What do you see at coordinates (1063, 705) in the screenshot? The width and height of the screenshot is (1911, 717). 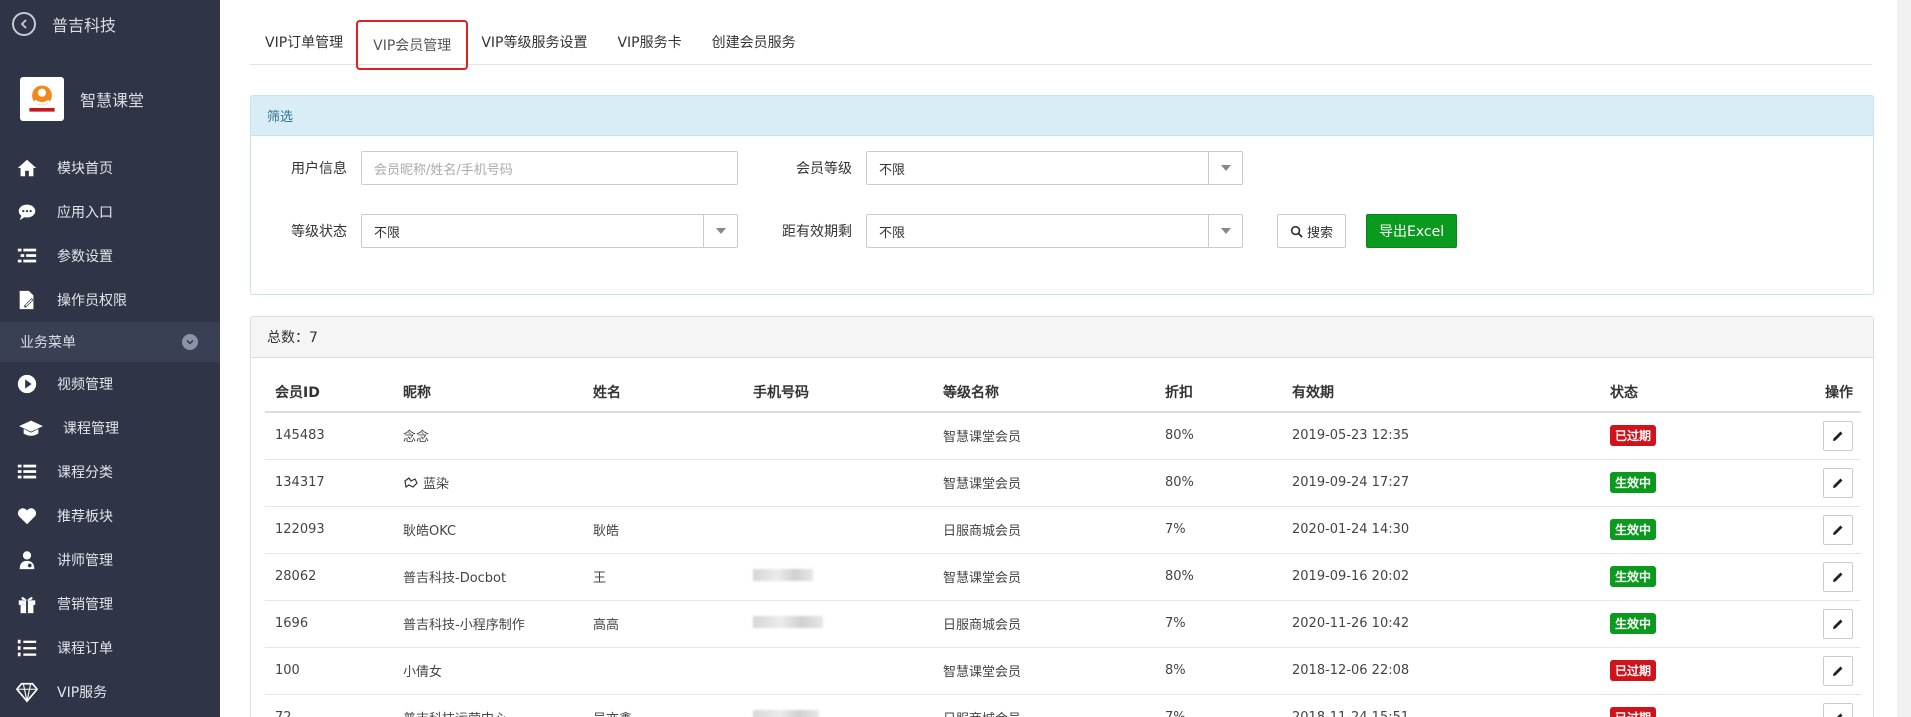 I see `table-row: 72 普吉科技运营中心 吴亦鑫 日服商城会员7%2018-11-24 15:51 已过期` at bounding box center [1063, 705].